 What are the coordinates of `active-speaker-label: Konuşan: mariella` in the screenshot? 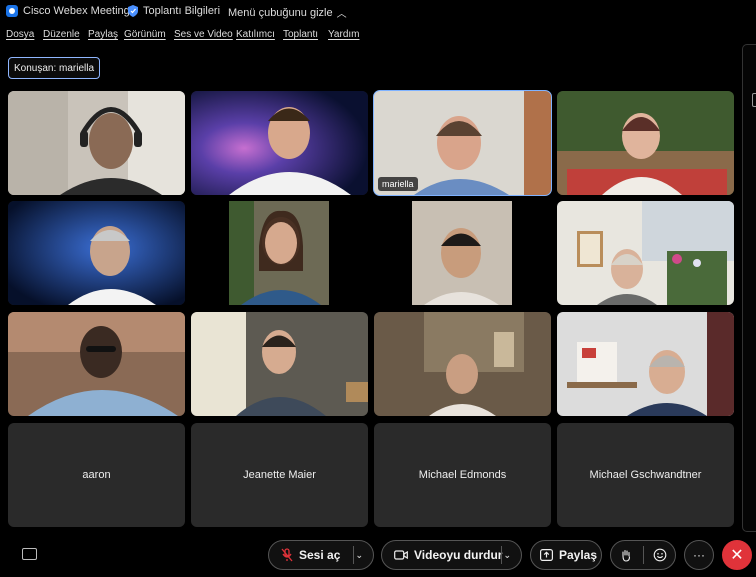 It's located at (54, 68).